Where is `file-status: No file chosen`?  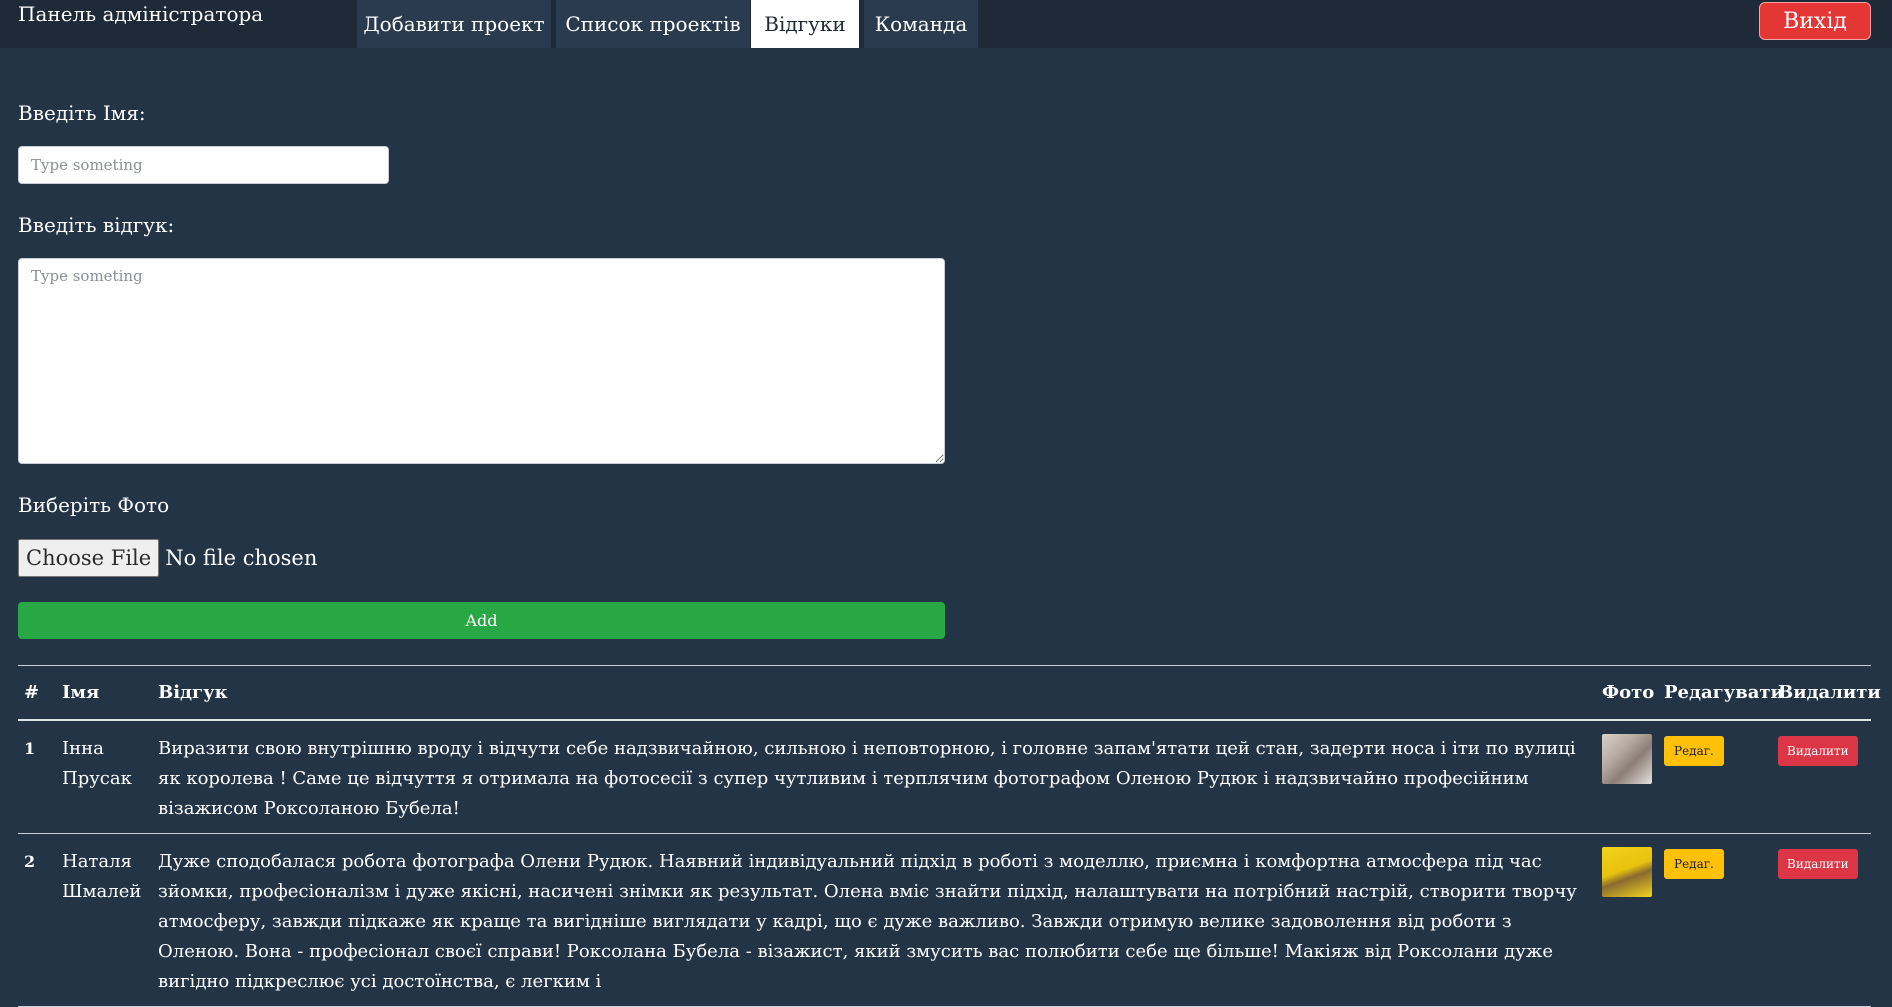 file-status: No file chosen is located at coordinates (241, 558).